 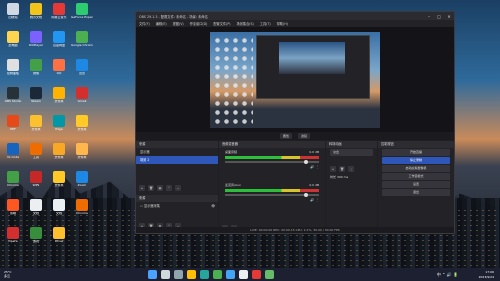 What do you see at coordinates (152, 274) in the screenshot?
I see `start-icon` at bounding box center [152, 274].